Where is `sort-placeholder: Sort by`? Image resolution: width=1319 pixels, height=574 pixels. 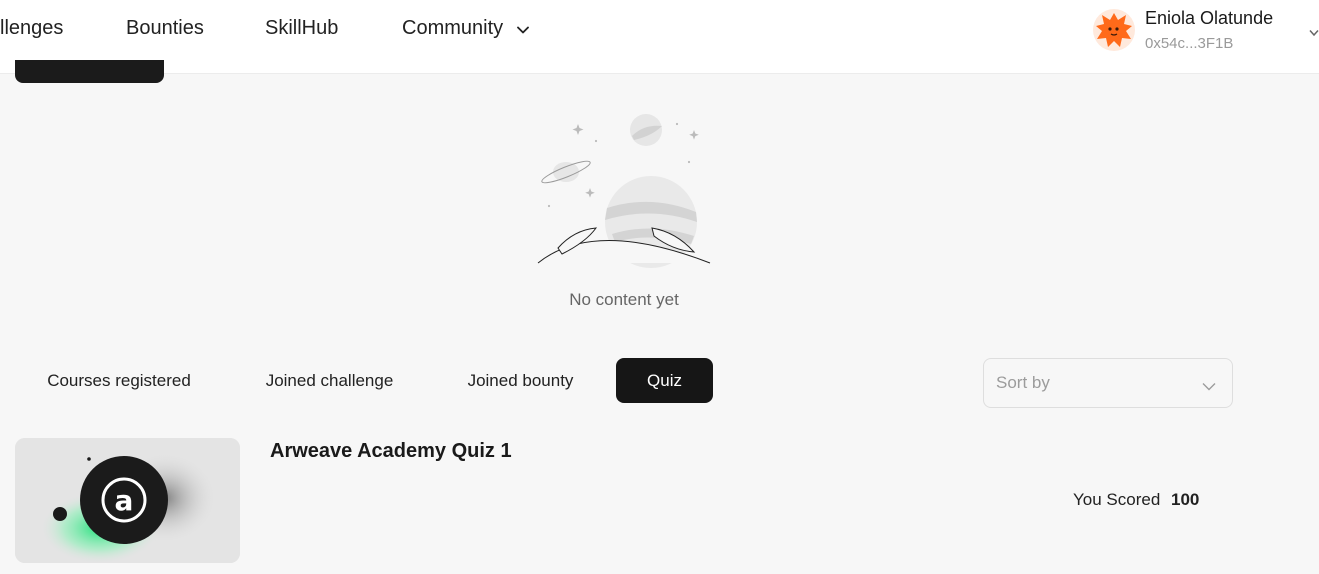
sort-placeholder: Sort by is located at coordinates (1023, 382).